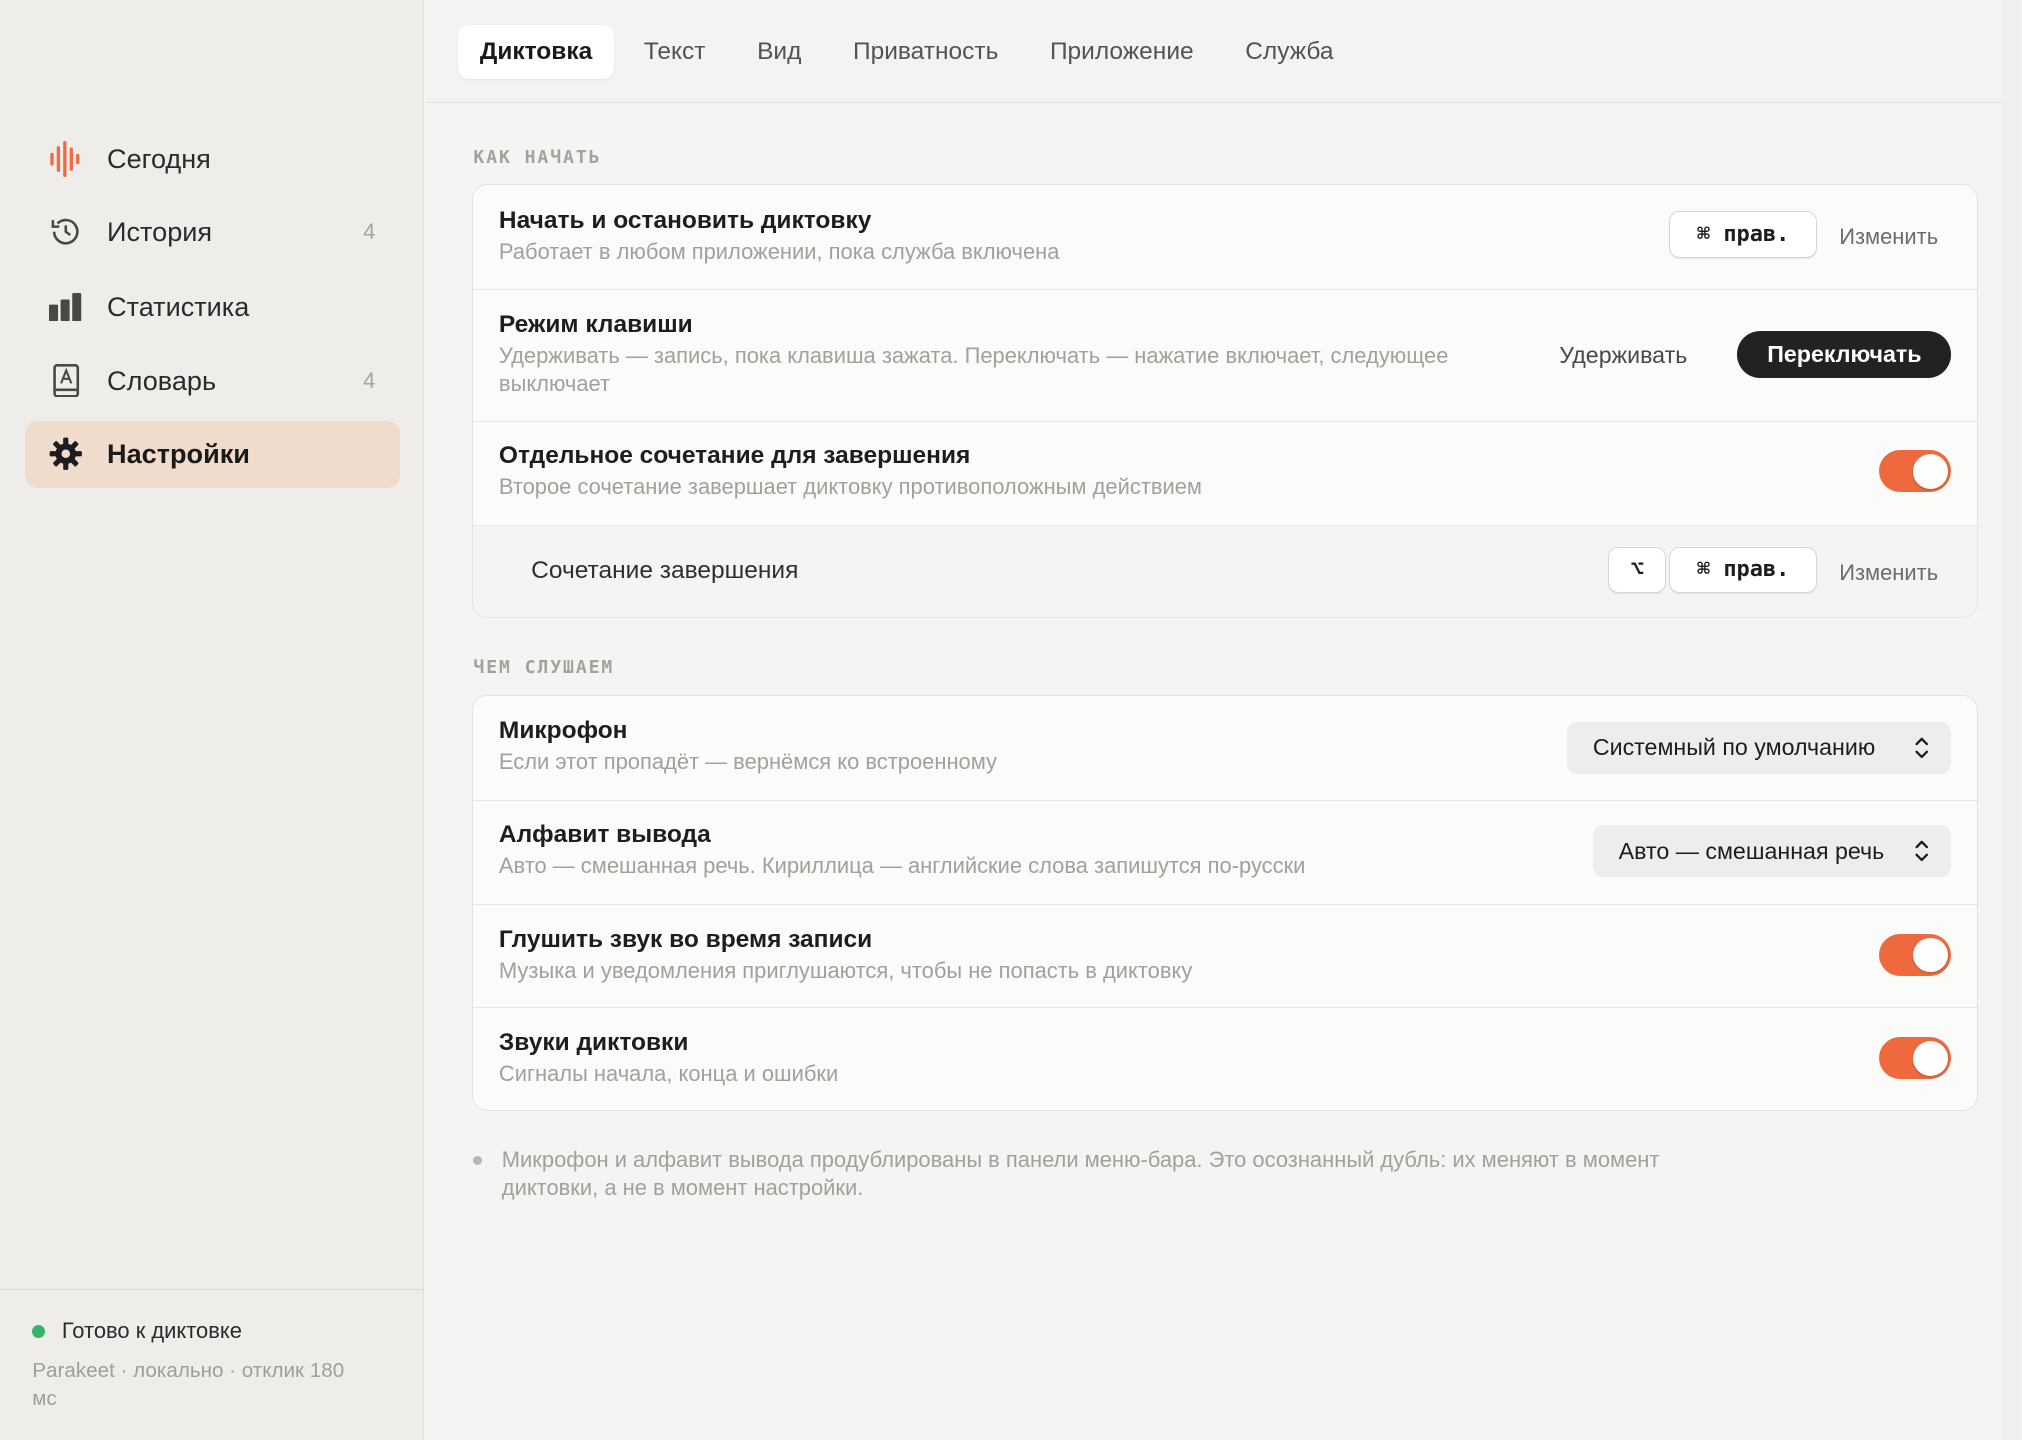 Image resolution: width=2022 pixels, height=1440 pixels. What do you see at coordinates (66, 158) in the screenshot?
I see `waveform-icon` at bounding box center [66, 158].